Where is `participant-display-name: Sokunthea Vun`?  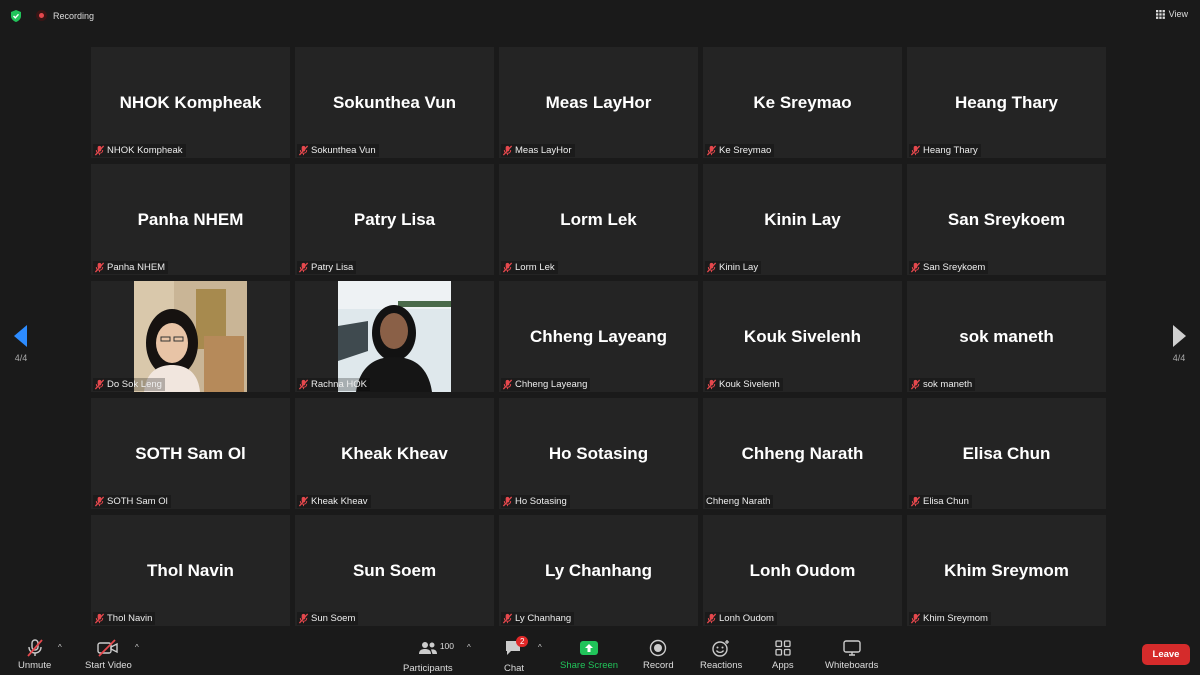 participant-display-name: Sokunthea Vun is located at coordinates (394, 102).